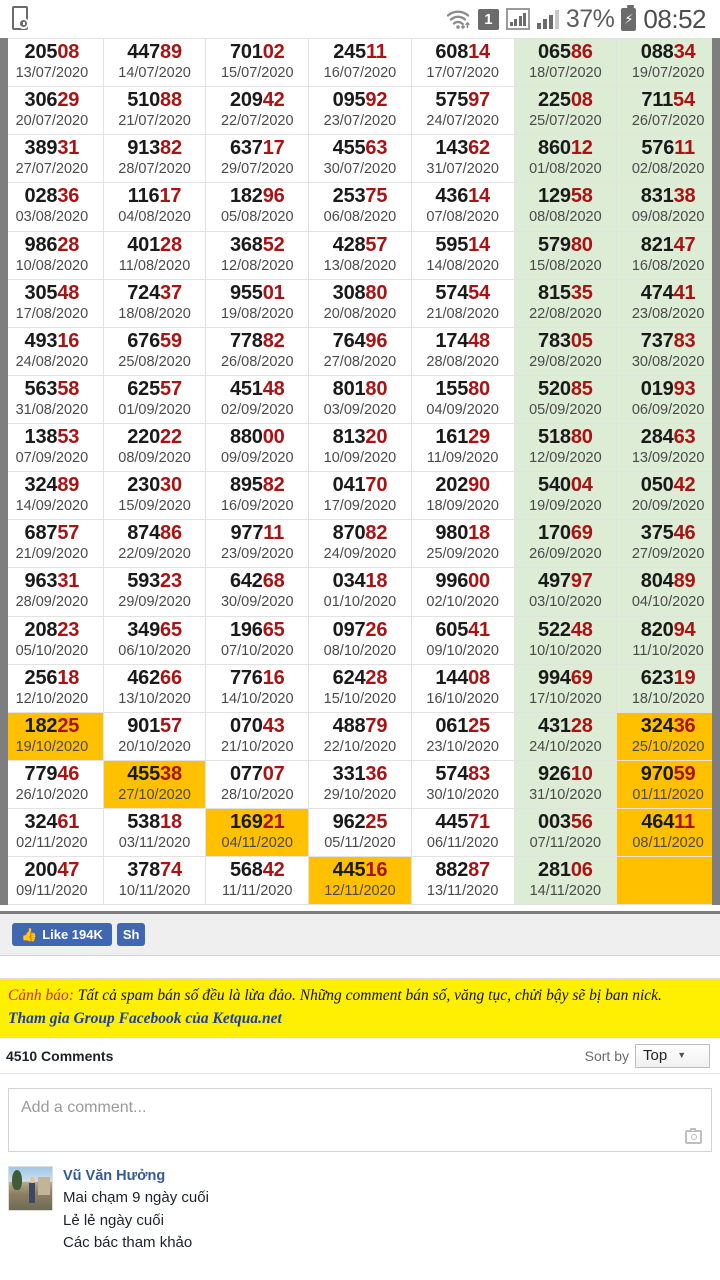  Describe the element at coordinates (462, 207) in the screenshot. I see `result-cell: 43614 07/08/2020` at that location.